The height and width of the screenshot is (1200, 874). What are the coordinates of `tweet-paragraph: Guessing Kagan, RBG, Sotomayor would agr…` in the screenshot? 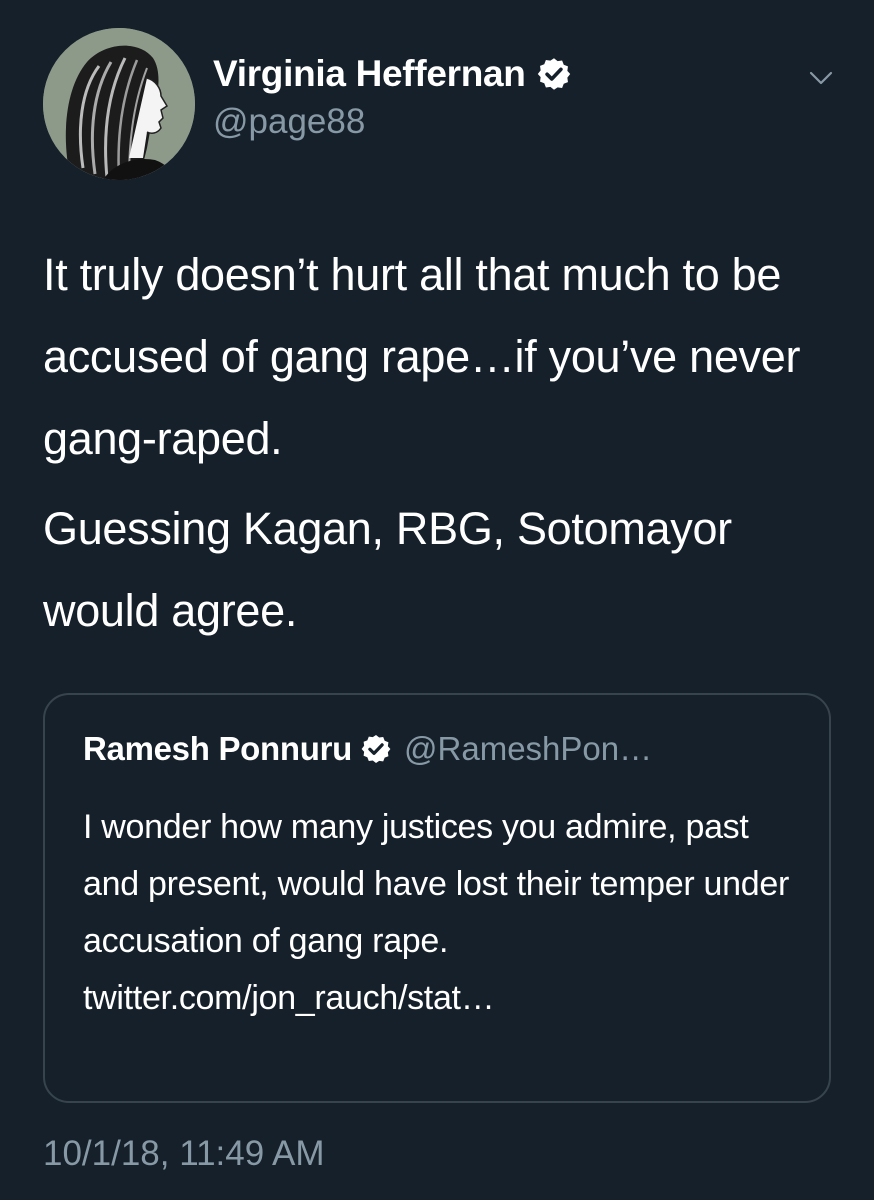 It's located at (387, 569).